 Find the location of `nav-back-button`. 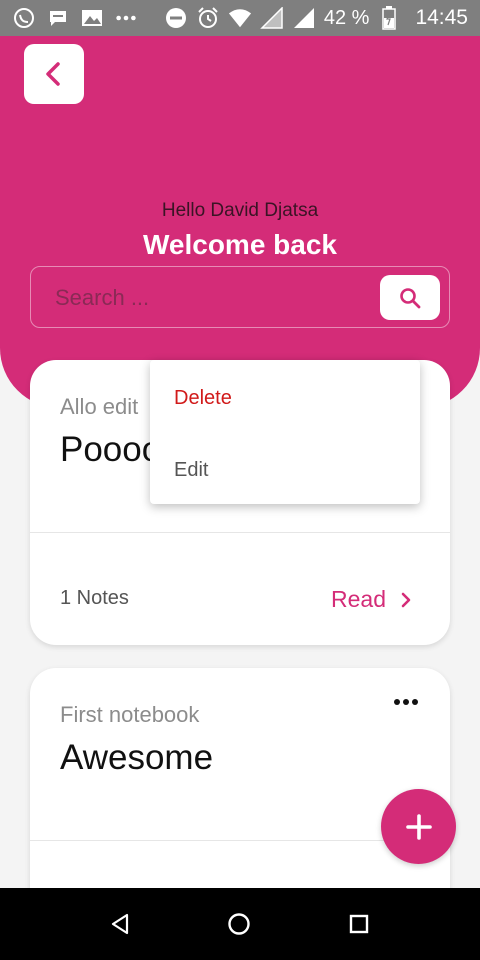

nav-back-button is located at coordinates (120, 924).